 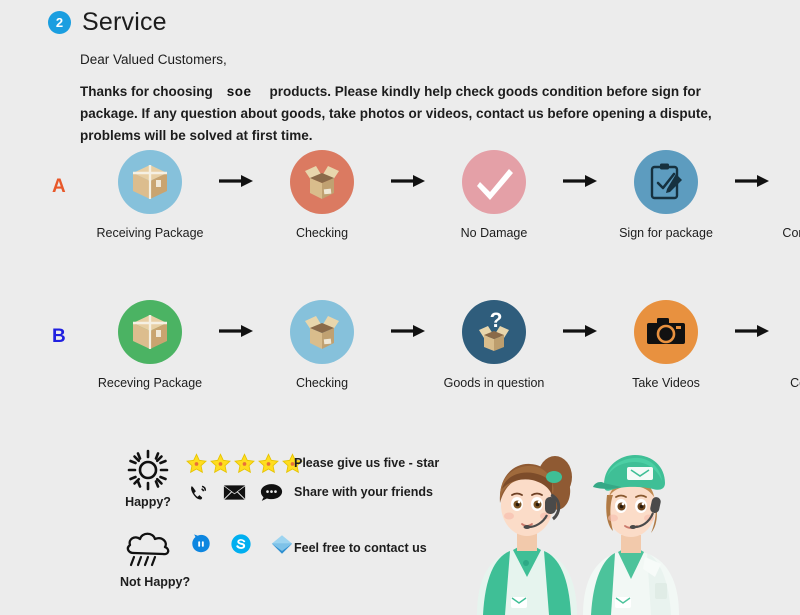 I want to click on mood-happy-block: Happy?, so click(x=148, y=478).